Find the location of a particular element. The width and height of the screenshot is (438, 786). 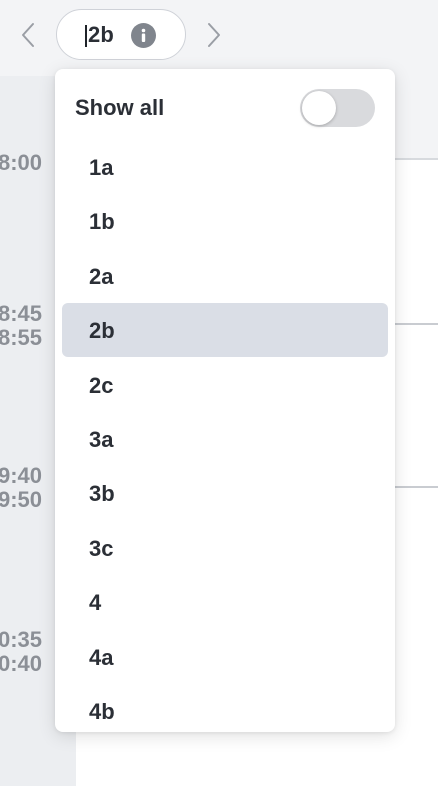

option-item-selected: 2b is located at coordinates (225, 330).